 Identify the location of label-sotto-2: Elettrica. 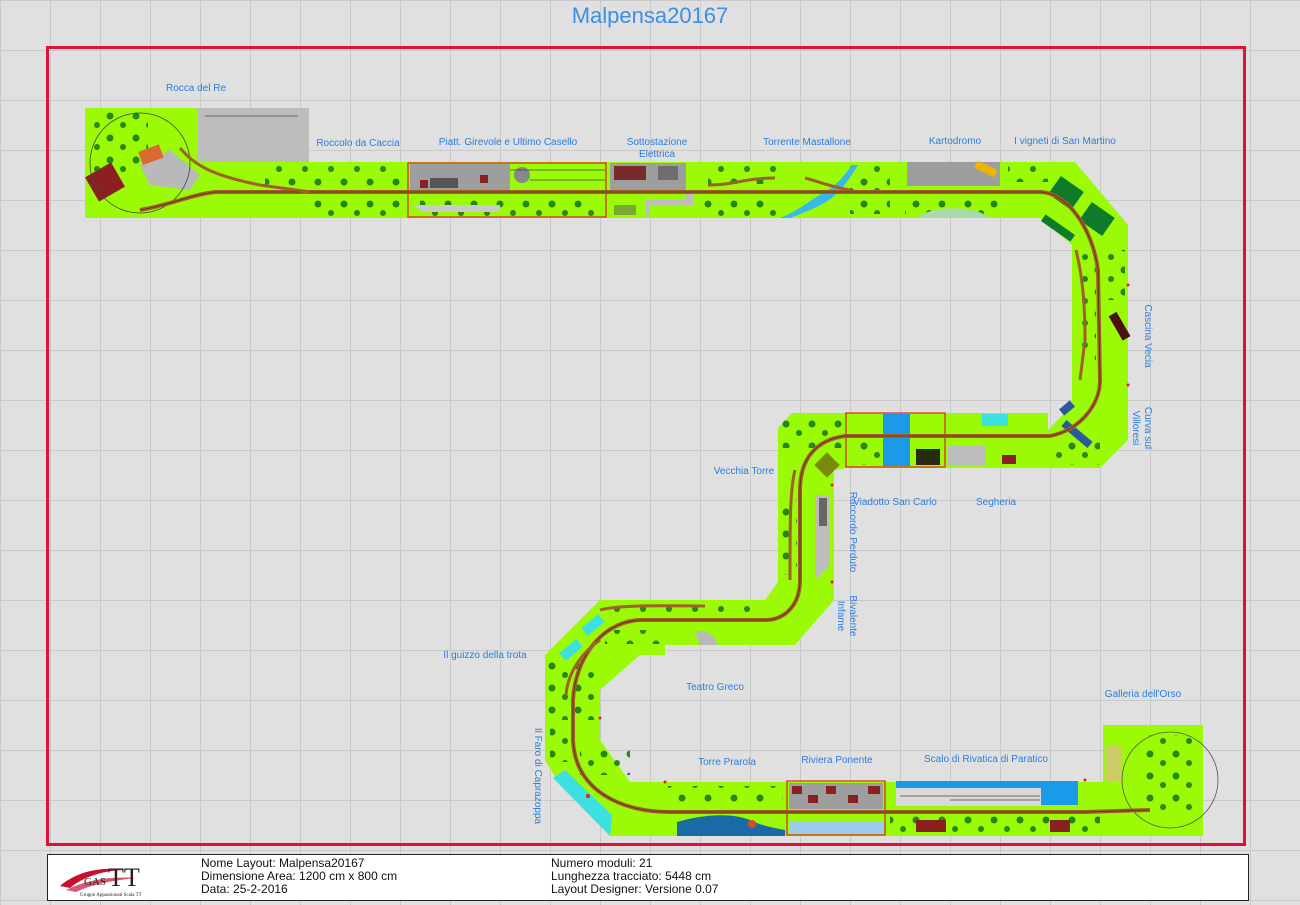
(657, 154).